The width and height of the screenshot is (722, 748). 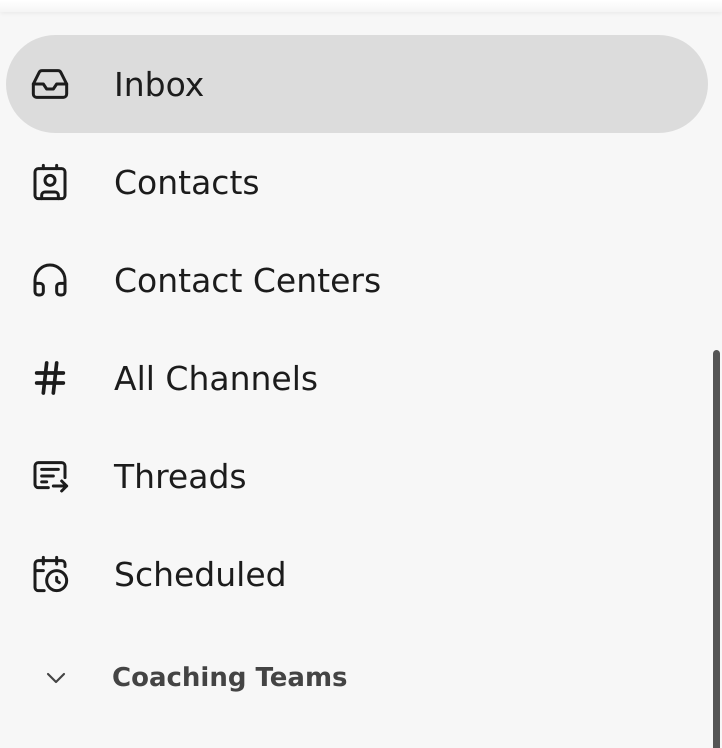 What do you see at coordinates (357, 678) in the screenshot?
I see `section-header: Coaching Teams` at bounding box center [357, 678].